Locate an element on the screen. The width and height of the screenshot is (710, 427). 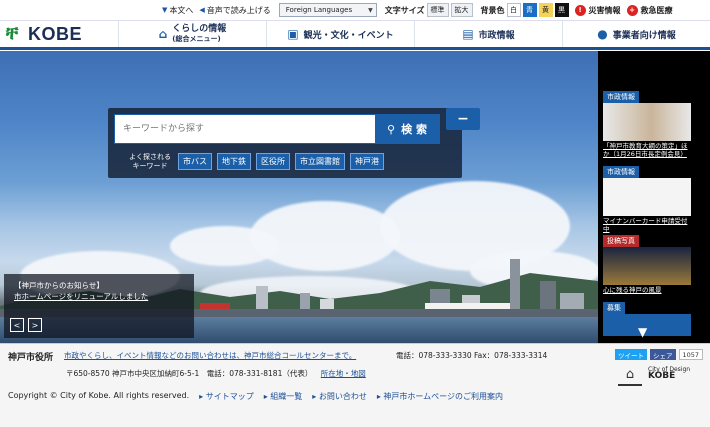
keyword-list: 市バス 地下鉄 区役所 市立図書館 神戸港 is located at coordinates (283, 161).